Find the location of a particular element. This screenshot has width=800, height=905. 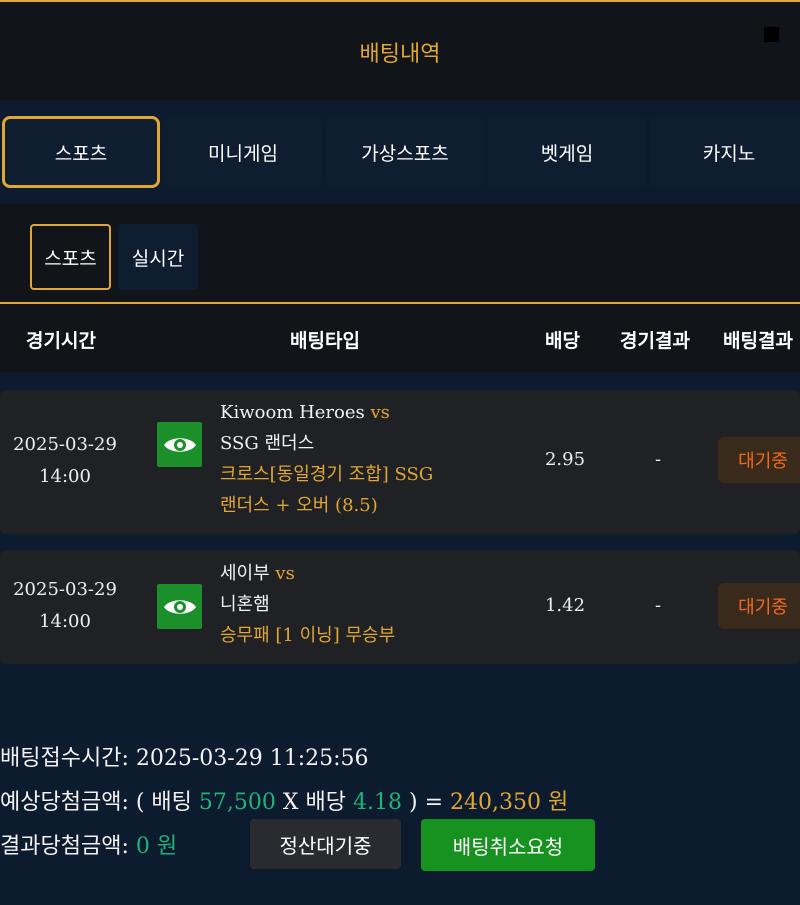

bet-details: 세이부 vs 니혼햄 승무패 [1 이닝] 무승부 is located at coordinates (360, 604).